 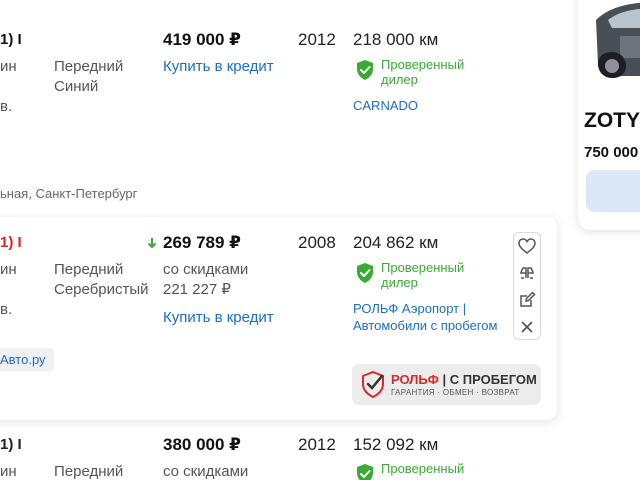 I want to click on hide-button, so click(x=527, y=327).